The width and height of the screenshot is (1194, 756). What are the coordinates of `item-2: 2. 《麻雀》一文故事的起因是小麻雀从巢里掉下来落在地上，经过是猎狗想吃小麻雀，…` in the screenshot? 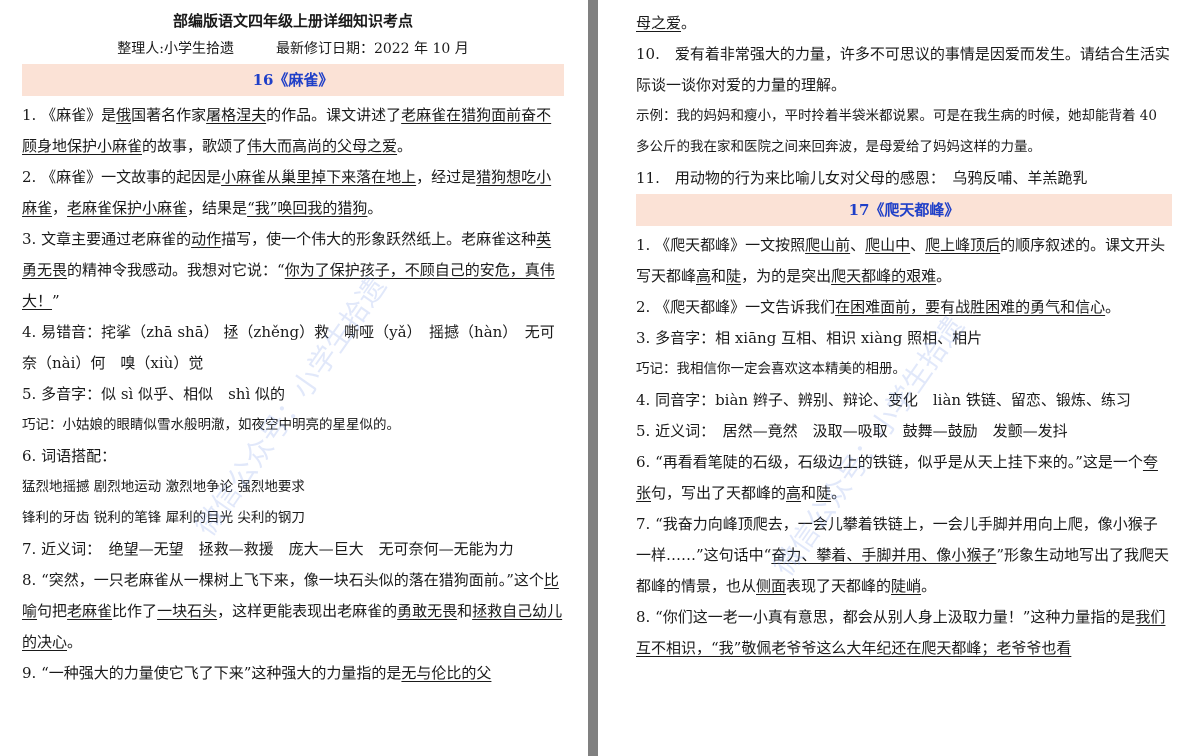 It's located at (287, 192).